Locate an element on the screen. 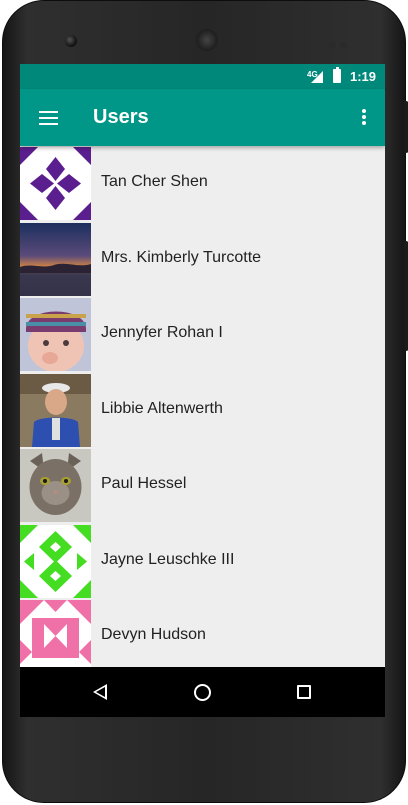  user-name: Libbie Altenwerth is located at coordinates (162, 408).